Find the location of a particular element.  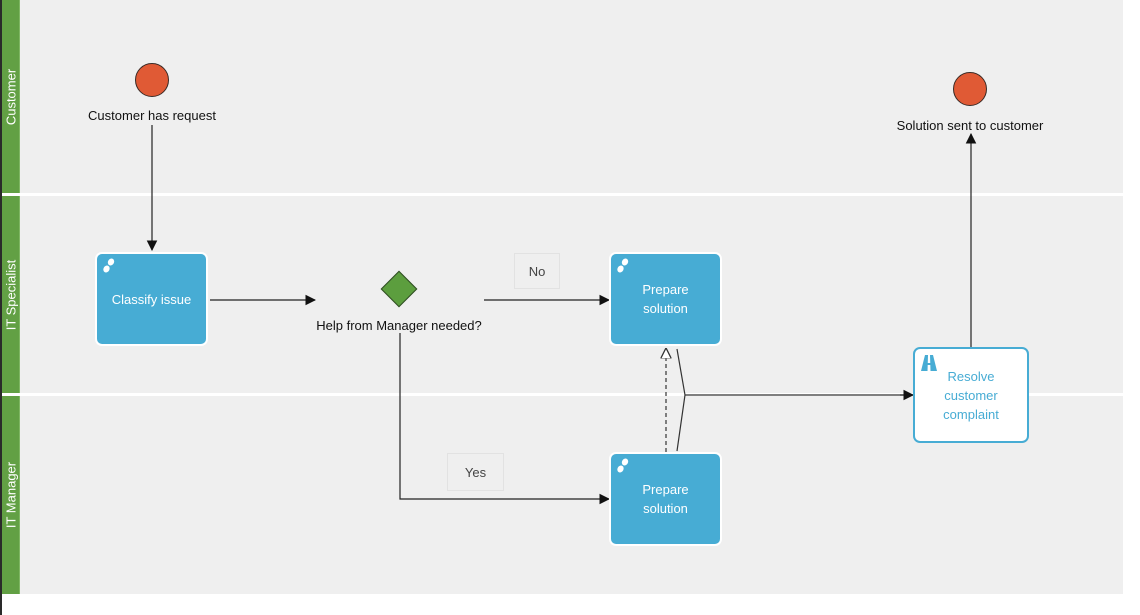

lane-label: Customer is located at coordinates (10, 96).